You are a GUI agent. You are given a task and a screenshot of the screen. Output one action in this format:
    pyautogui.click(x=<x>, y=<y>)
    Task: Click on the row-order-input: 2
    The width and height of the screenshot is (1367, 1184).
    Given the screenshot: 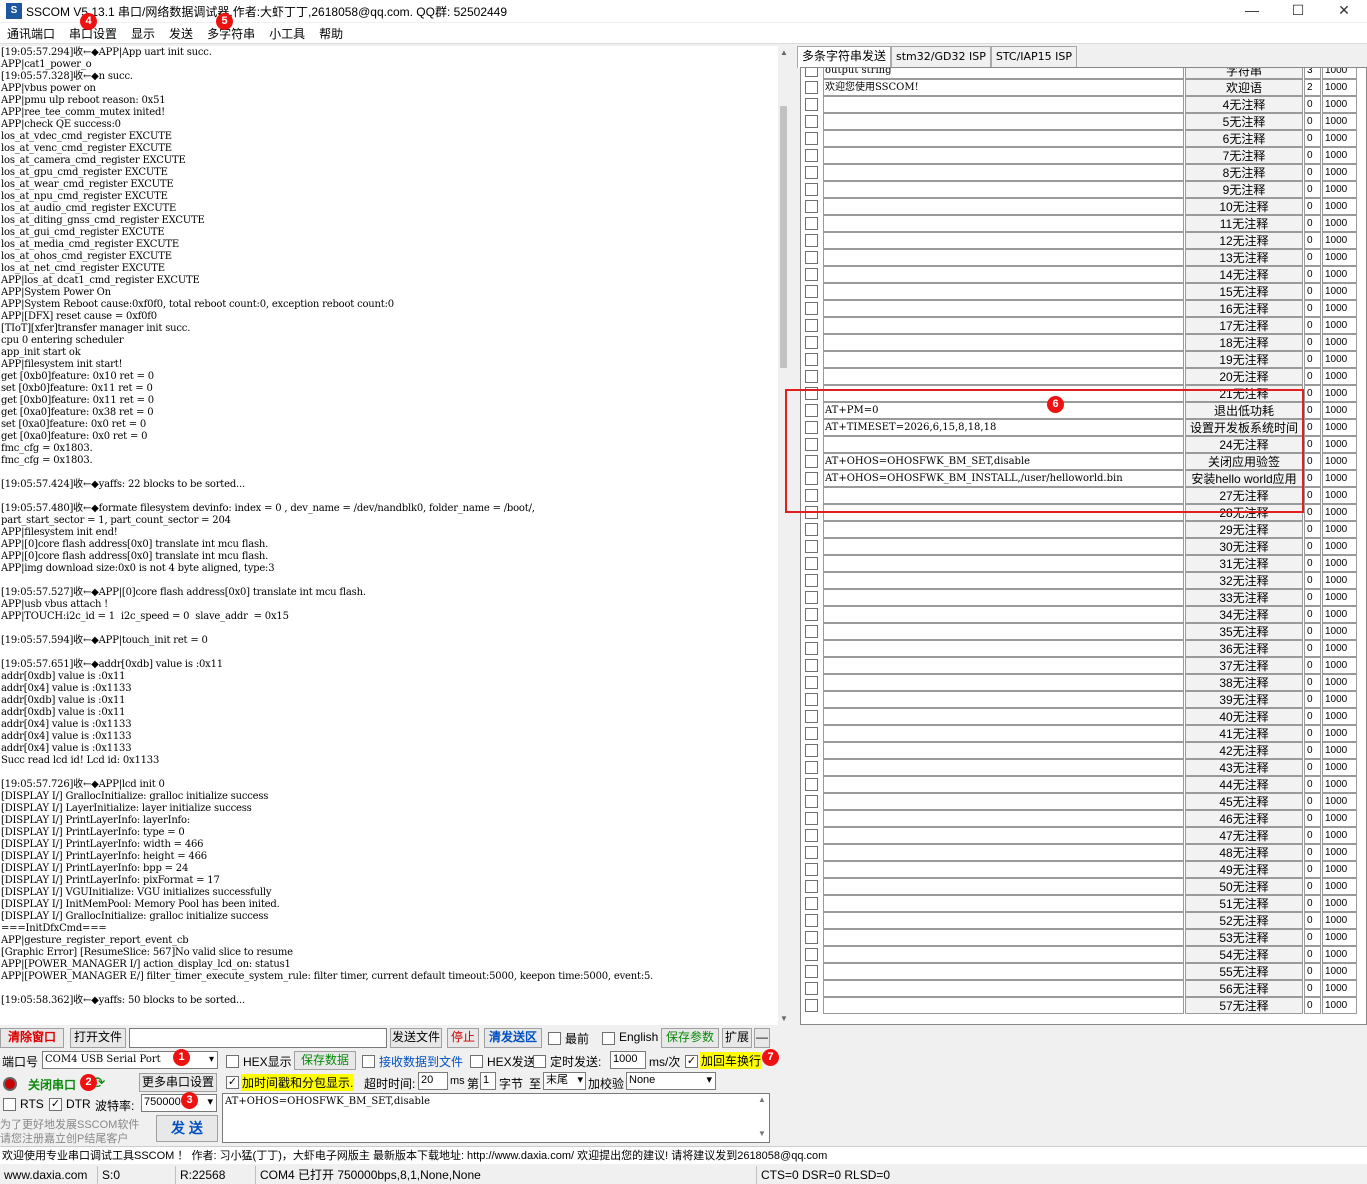 What is the action you would take?
    pyautogui.click(x=1312, y=87)
    